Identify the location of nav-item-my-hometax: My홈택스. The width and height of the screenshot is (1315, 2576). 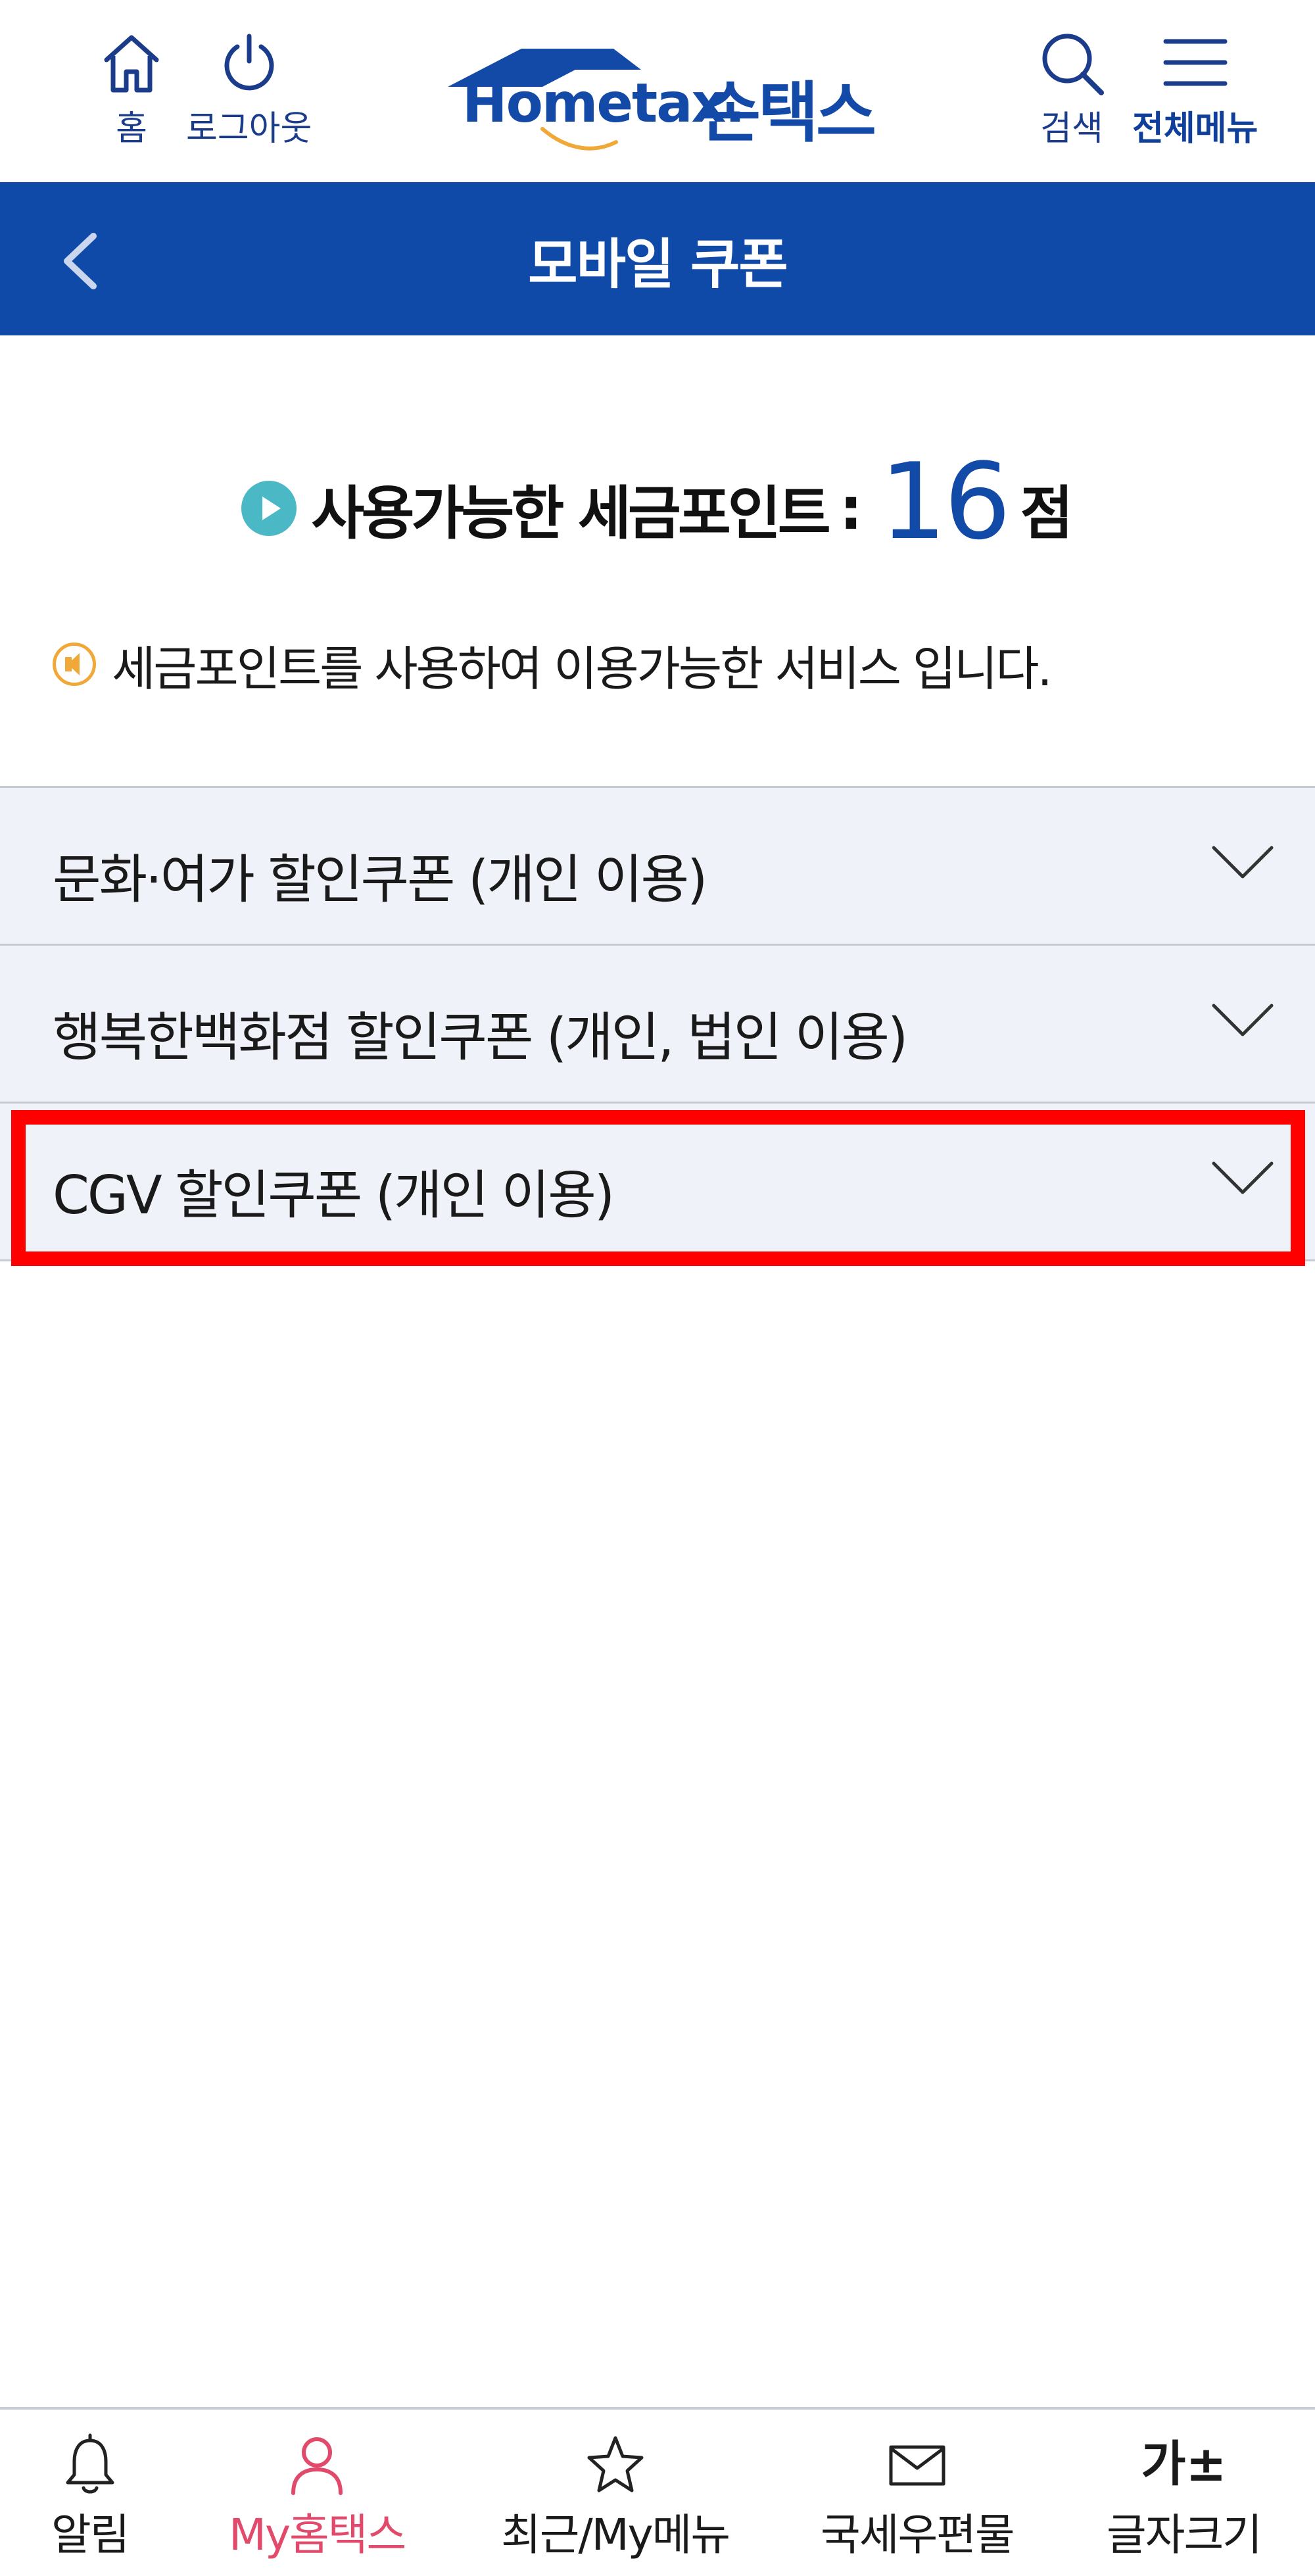
(317, 2498).